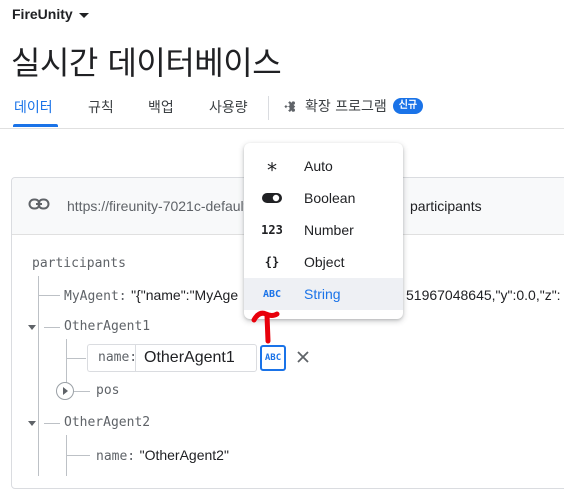 Image resolution: width=564 pixels, height=489 pixels. I want to click on menu-item-label: Number, so click(329, 230).